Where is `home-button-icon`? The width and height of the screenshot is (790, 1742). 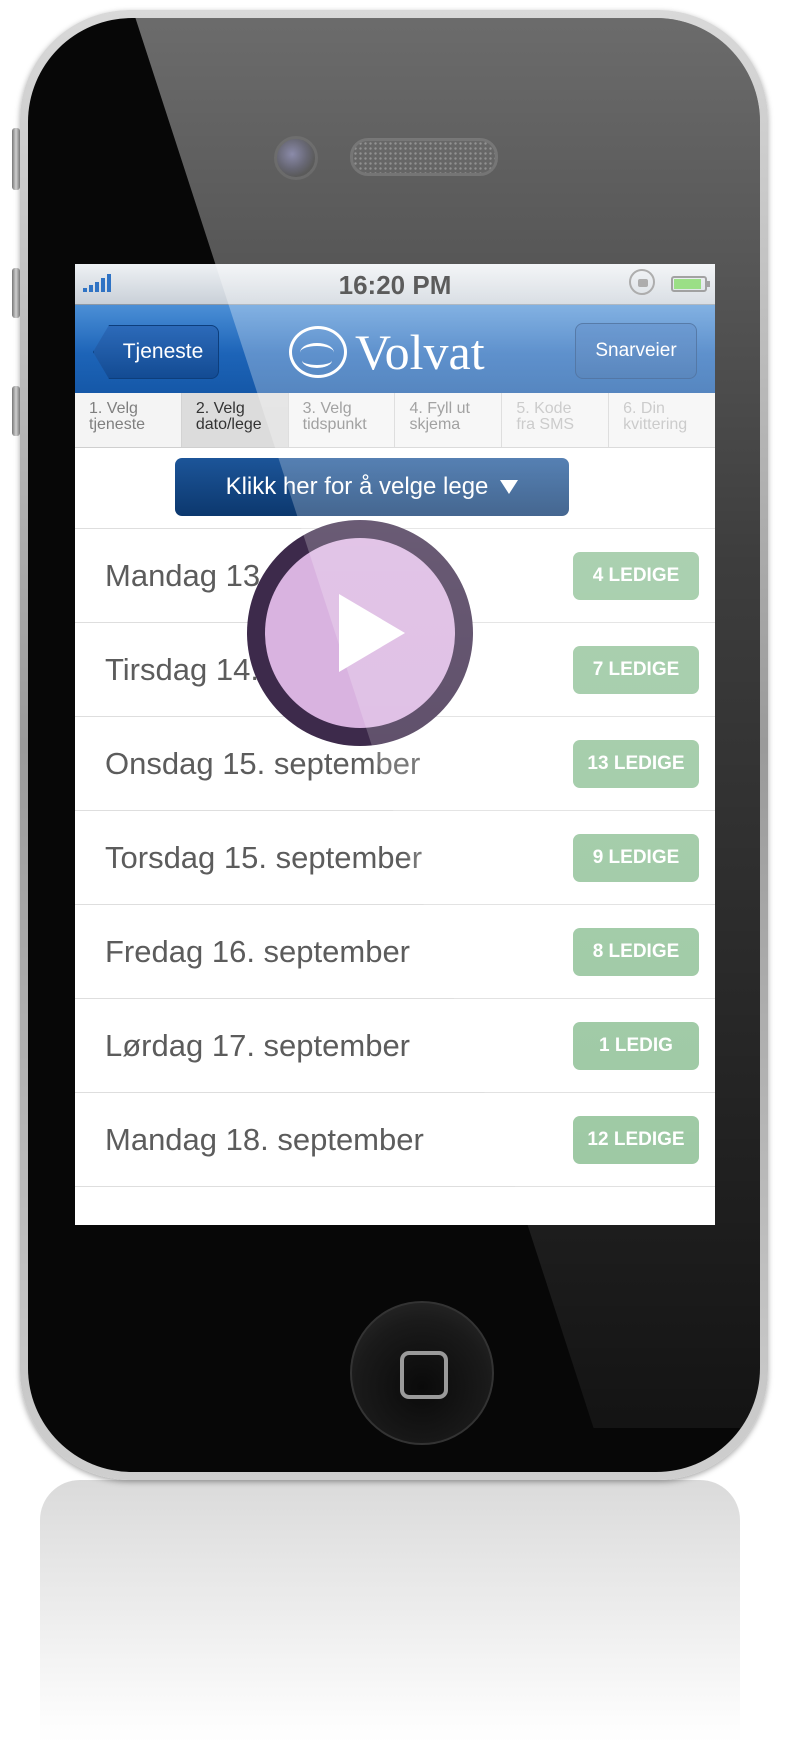
home-button-icon is located at coordinates (422, 1373).